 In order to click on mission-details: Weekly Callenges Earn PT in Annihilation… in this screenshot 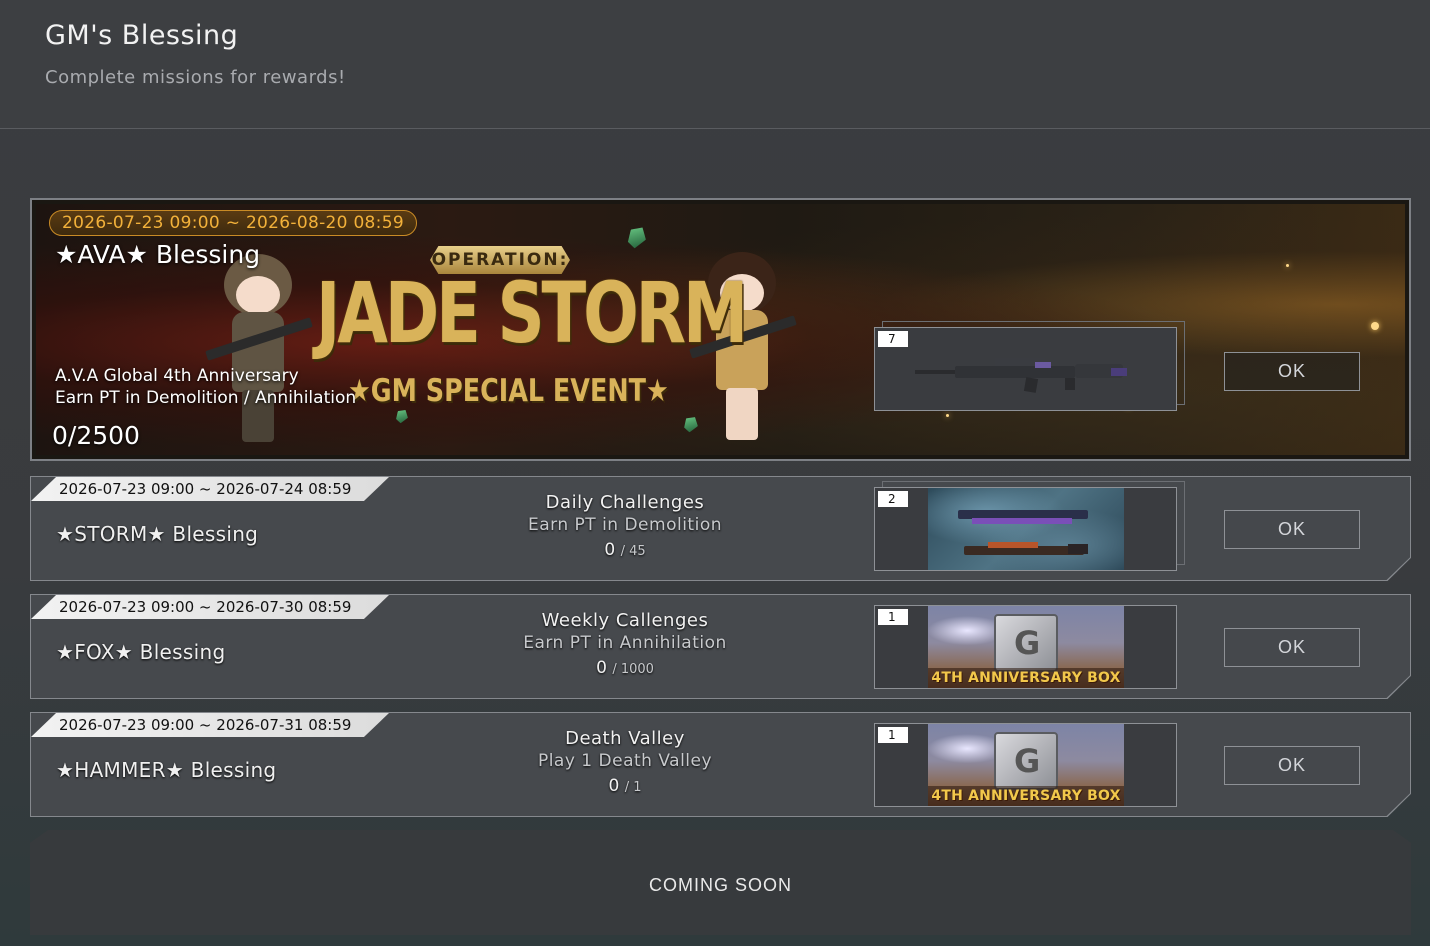, I will do `click(625, 647)`.